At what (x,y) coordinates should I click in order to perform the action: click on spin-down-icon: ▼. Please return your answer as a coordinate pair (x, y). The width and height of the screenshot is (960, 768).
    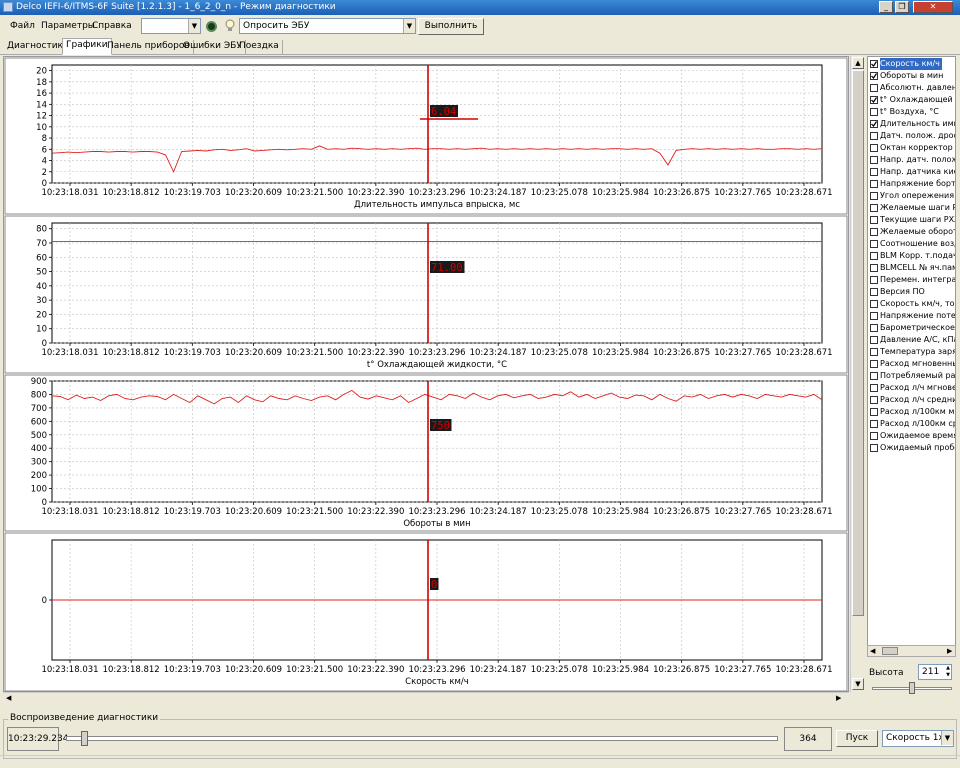
    Looking at the image, I should click on (948, 675).